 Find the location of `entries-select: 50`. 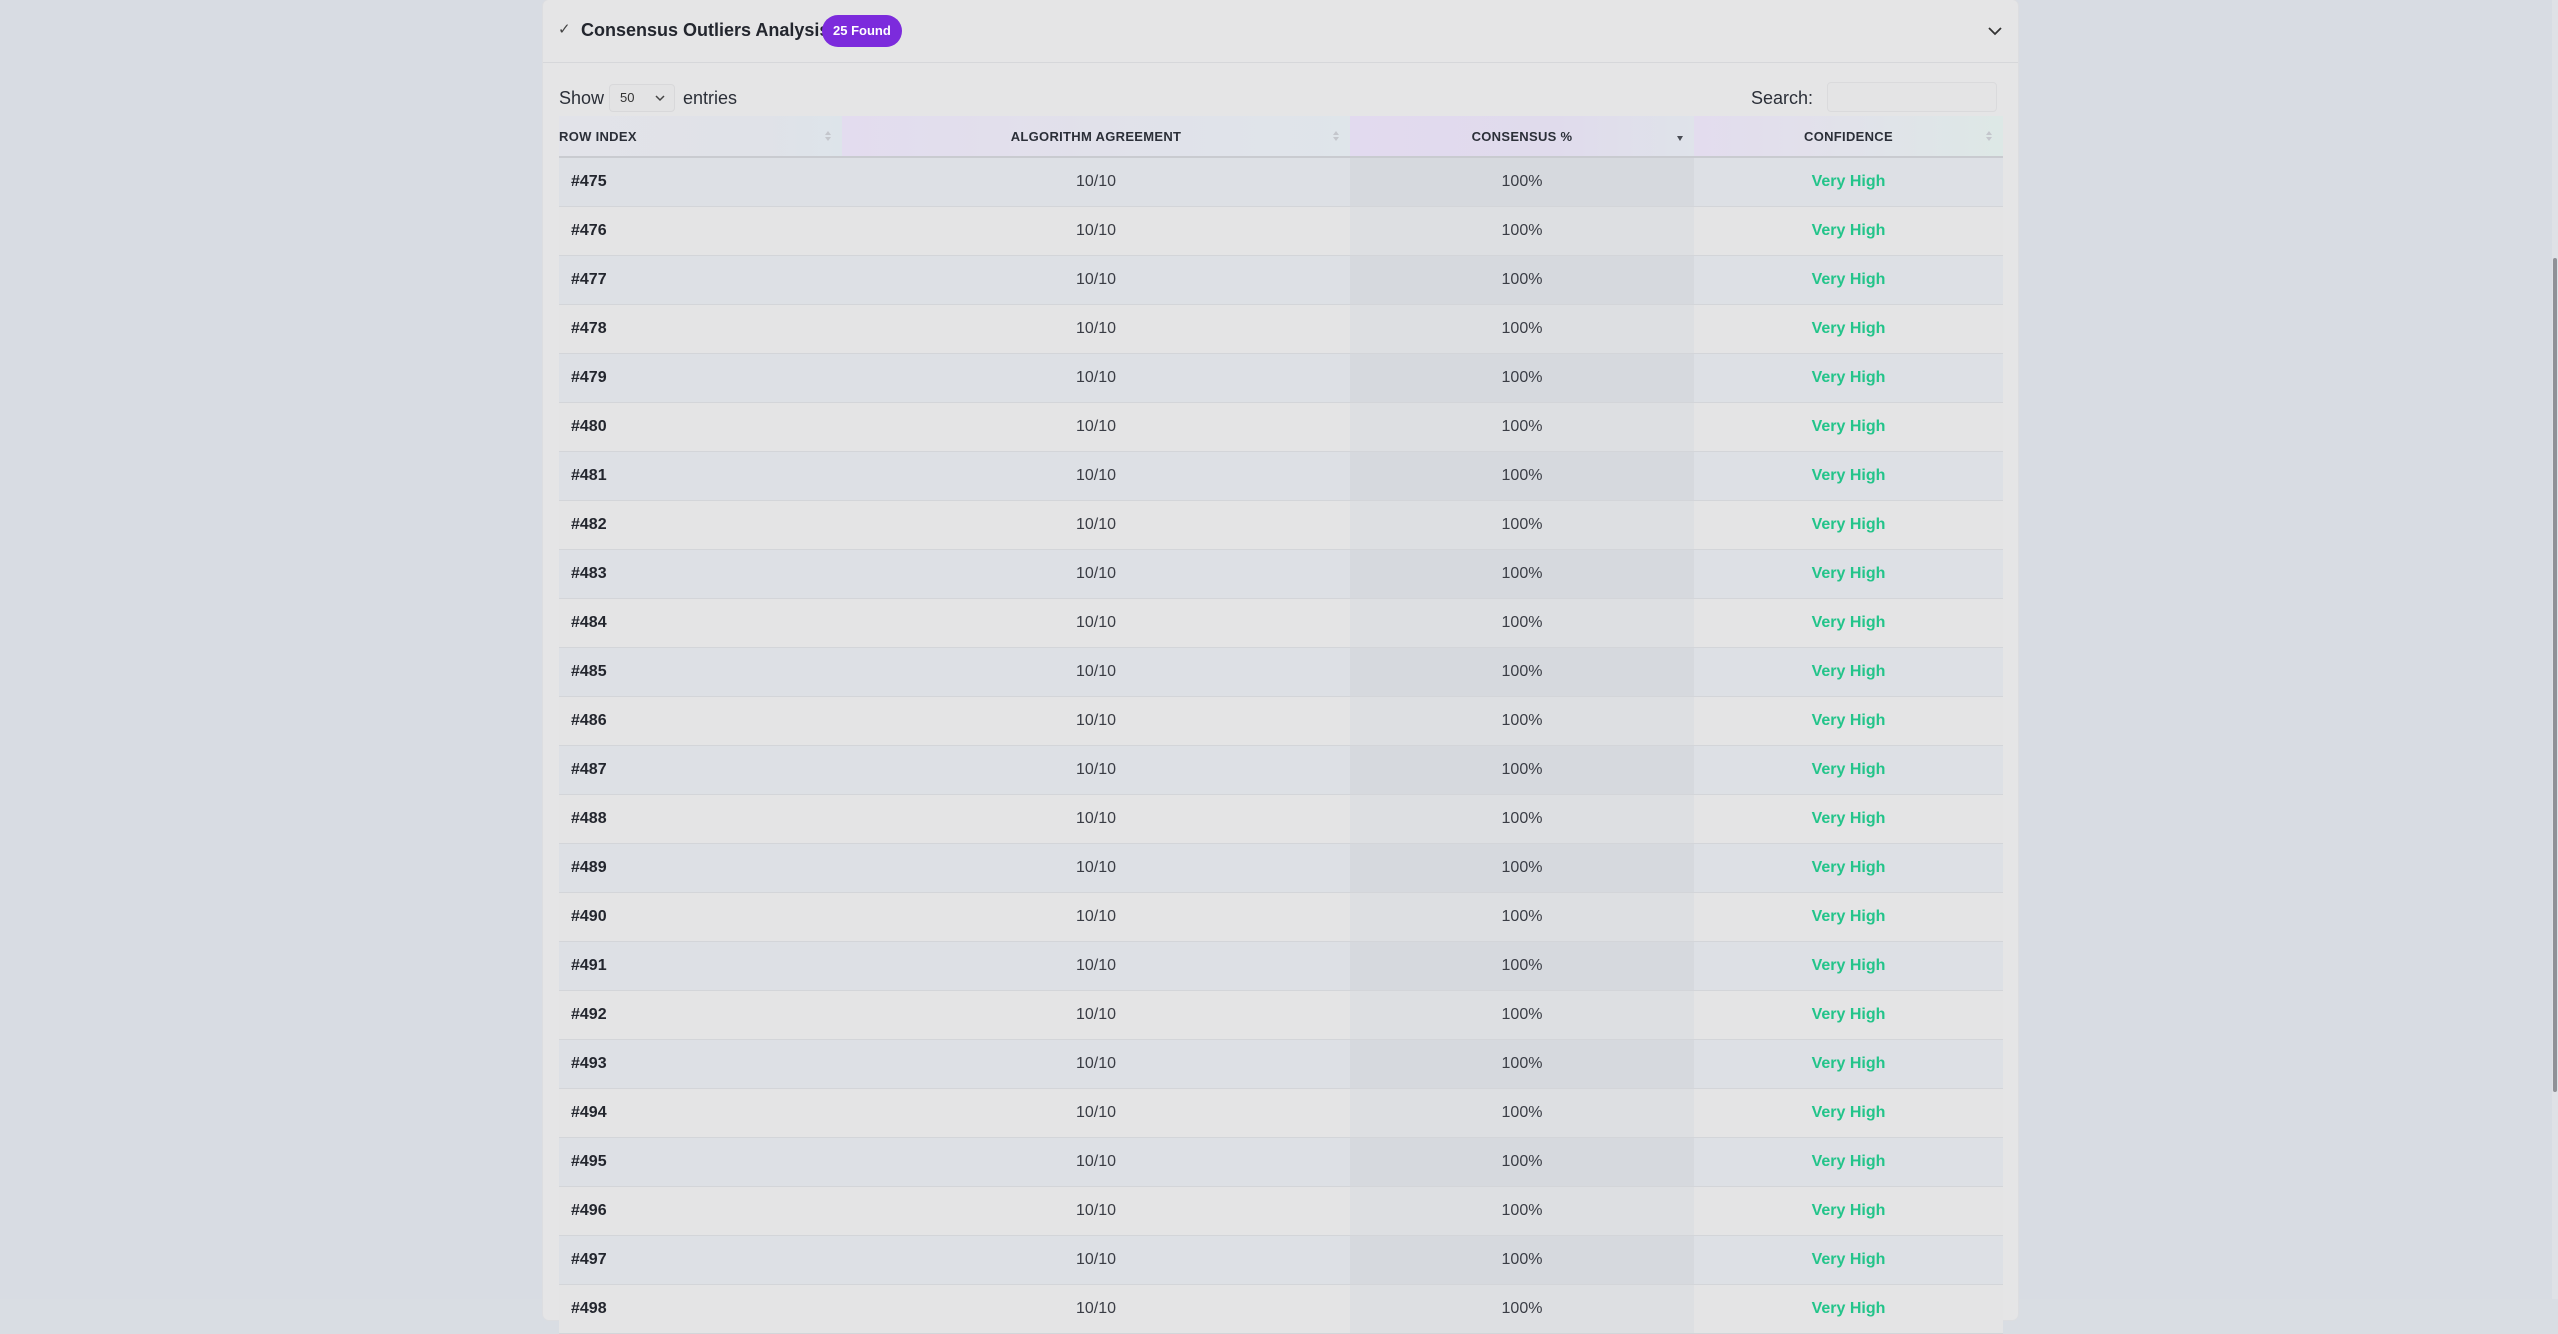

entries-select: 50 is located at coordinates (642, 98).